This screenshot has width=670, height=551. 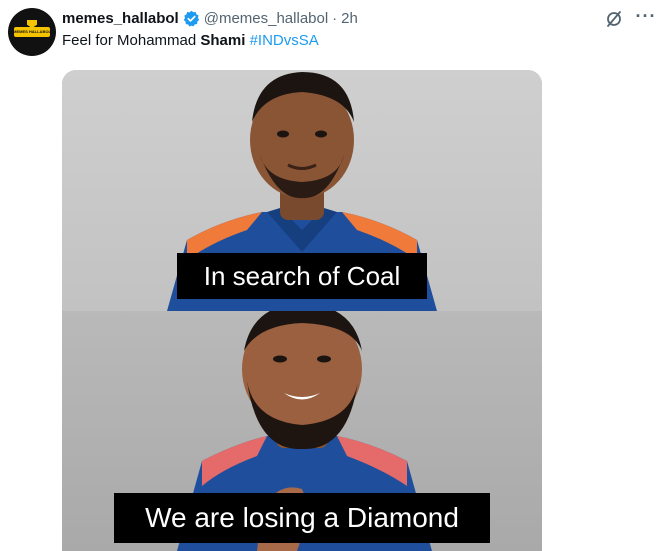 I want to click on hashtag-link: #INDvsSA, so click(x=284, y=40).